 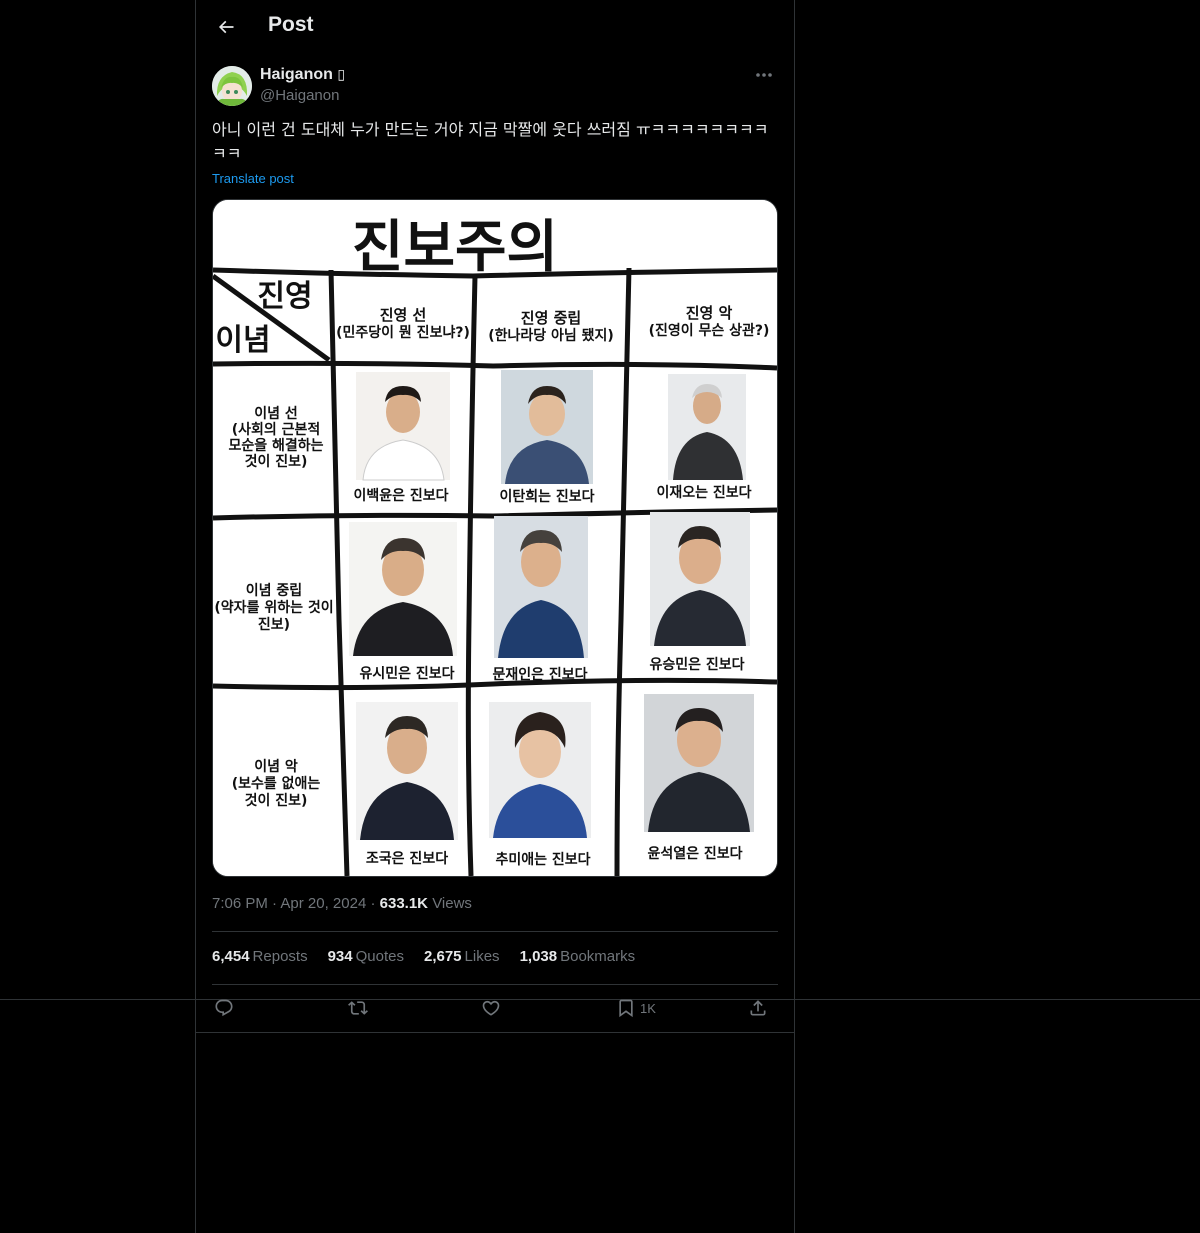 What do you see at coordinates (403, 315) in the screenshot?
I see `column-header-1-line1: 진영 선` at bounding box center [403, 315].